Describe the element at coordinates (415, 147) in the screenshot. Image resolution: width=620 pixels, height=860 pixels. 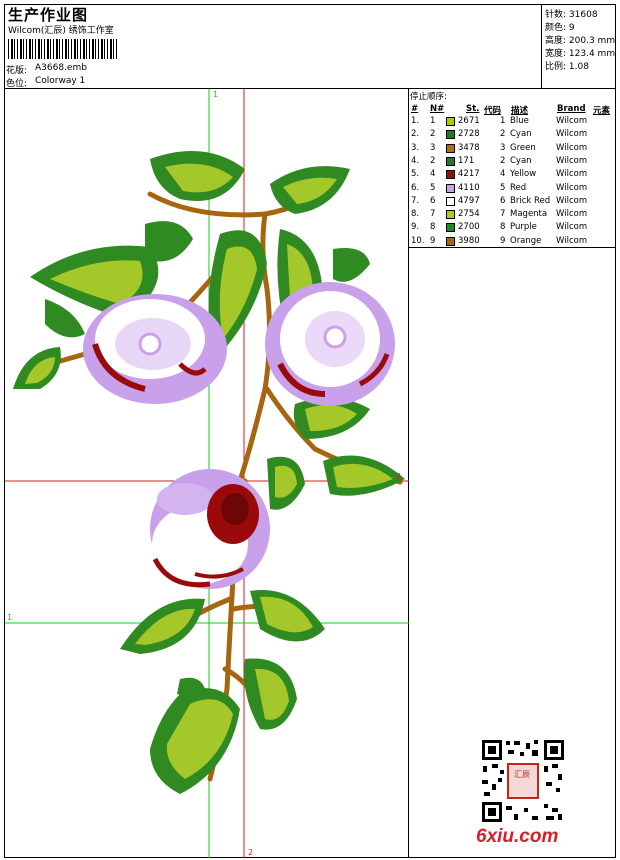
I see `row-index: 3.` at that location.